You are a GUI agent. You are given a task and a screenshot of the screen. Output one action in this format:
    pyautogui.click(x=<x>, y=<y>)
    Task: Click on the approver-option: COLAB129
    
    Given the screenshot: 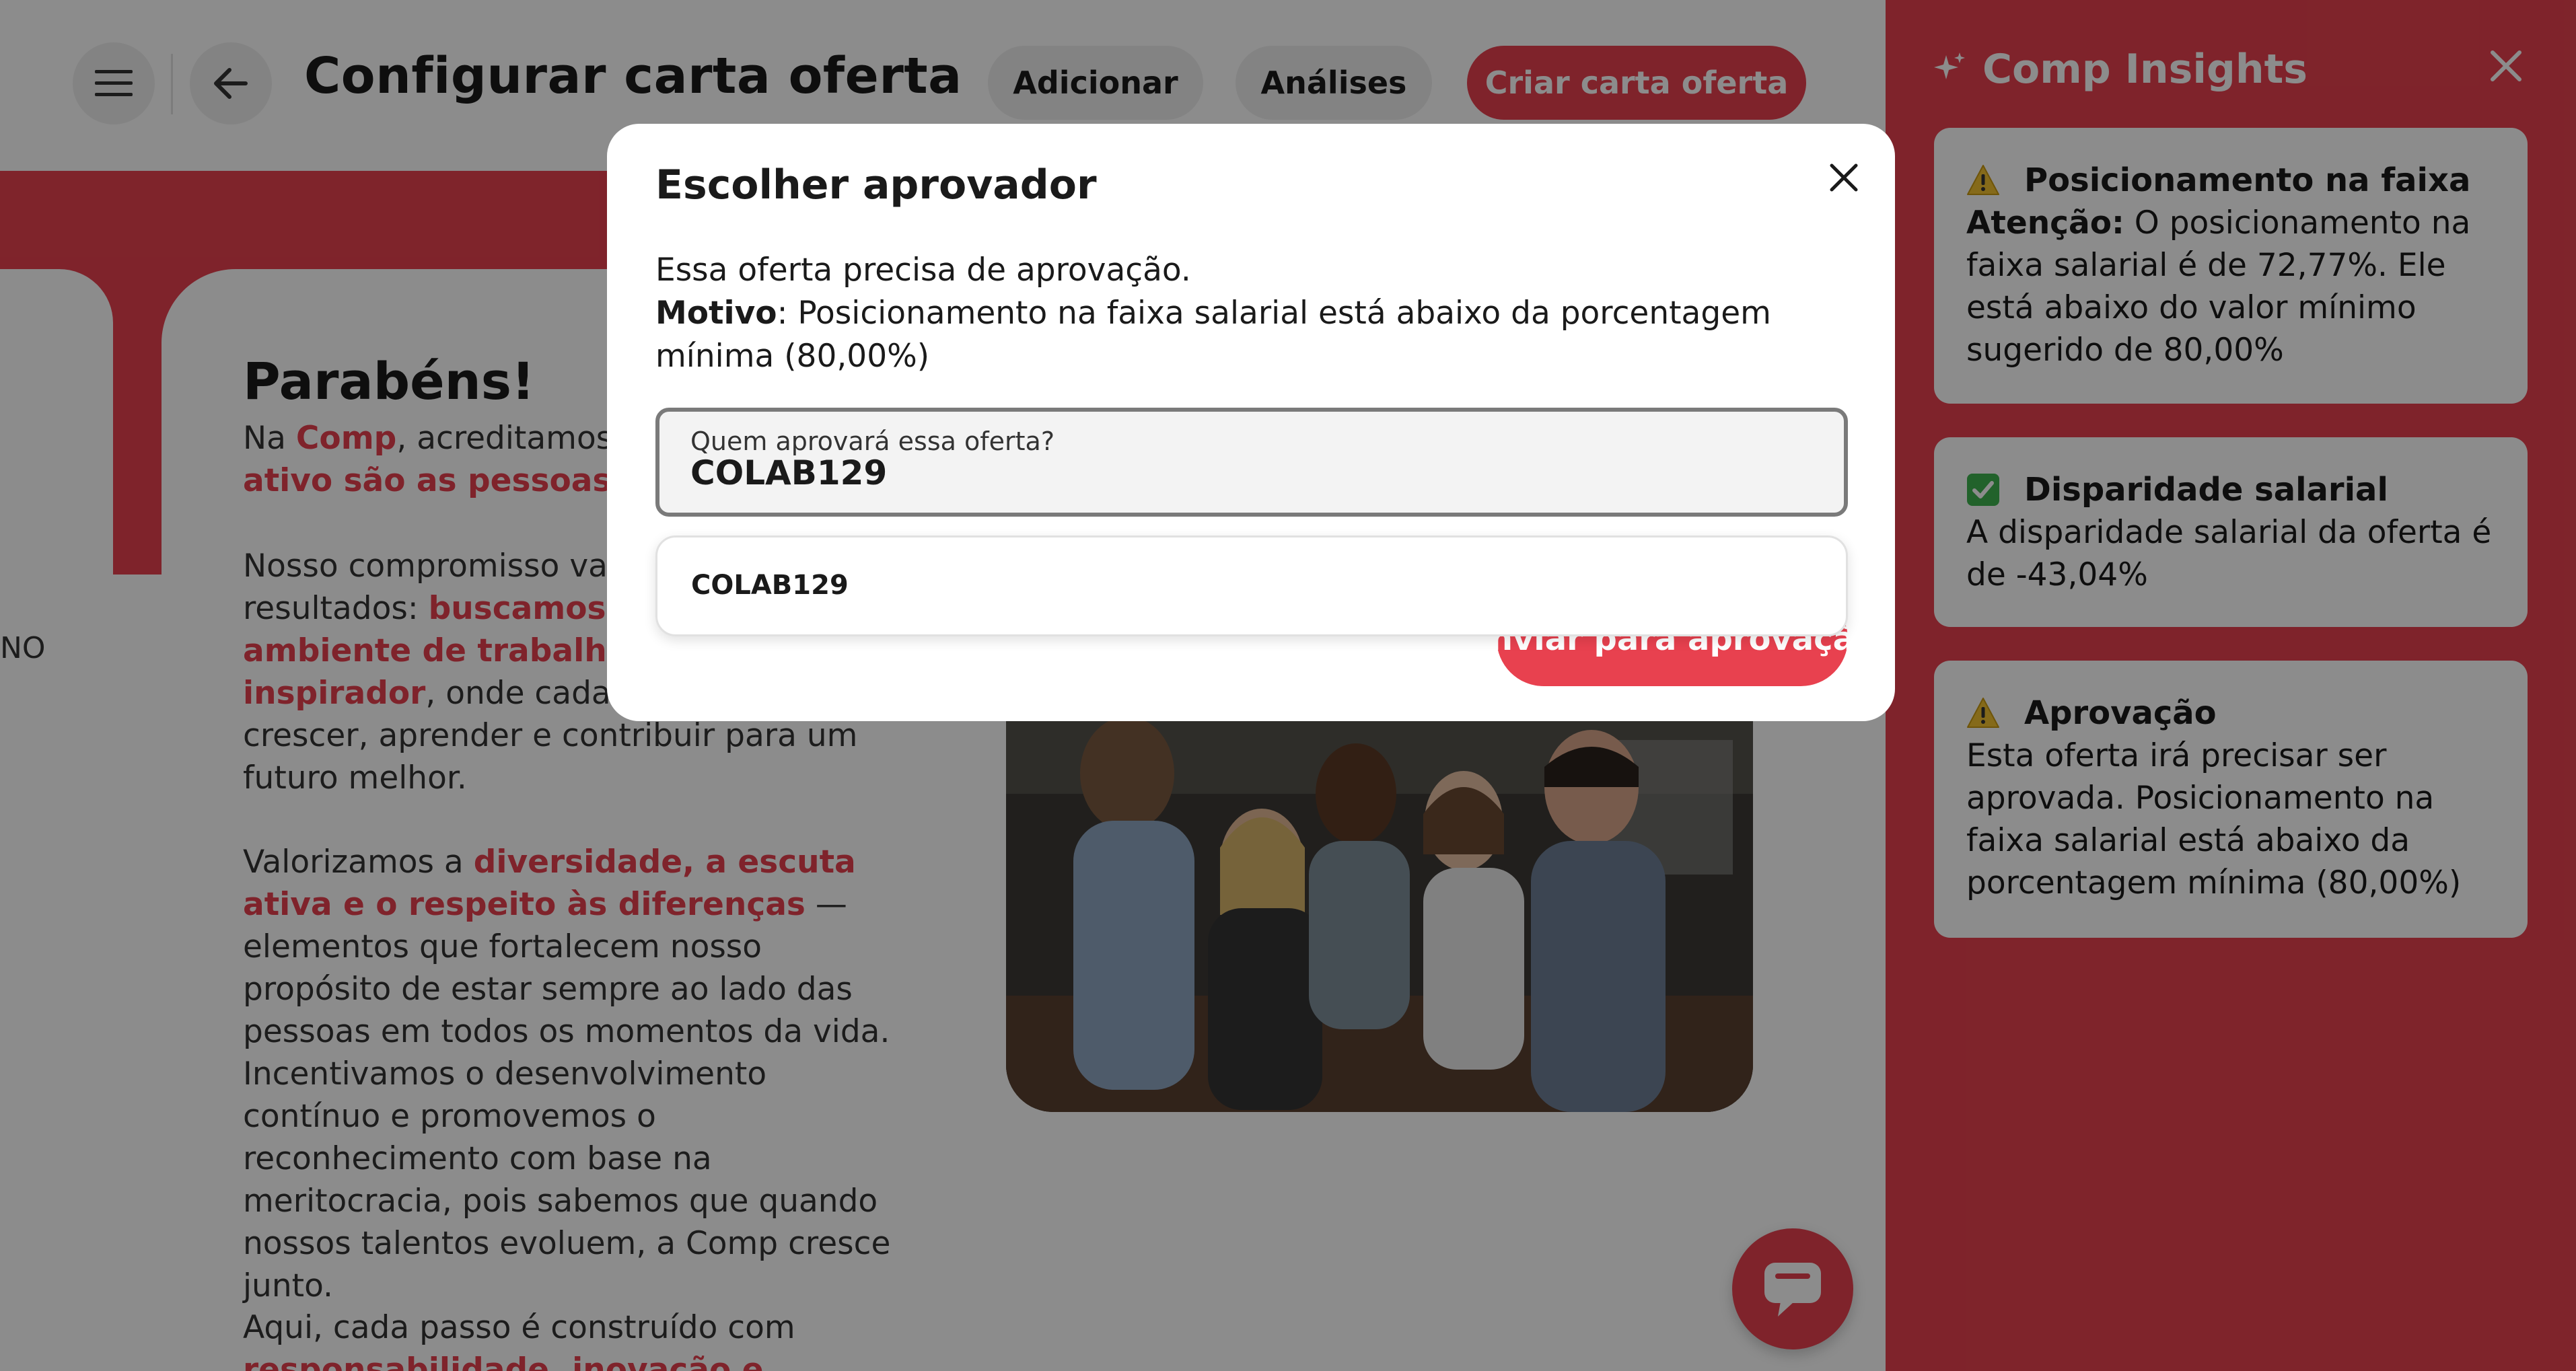 What is the action you would take?
    pyautogui.click(x=770, y=585)
    